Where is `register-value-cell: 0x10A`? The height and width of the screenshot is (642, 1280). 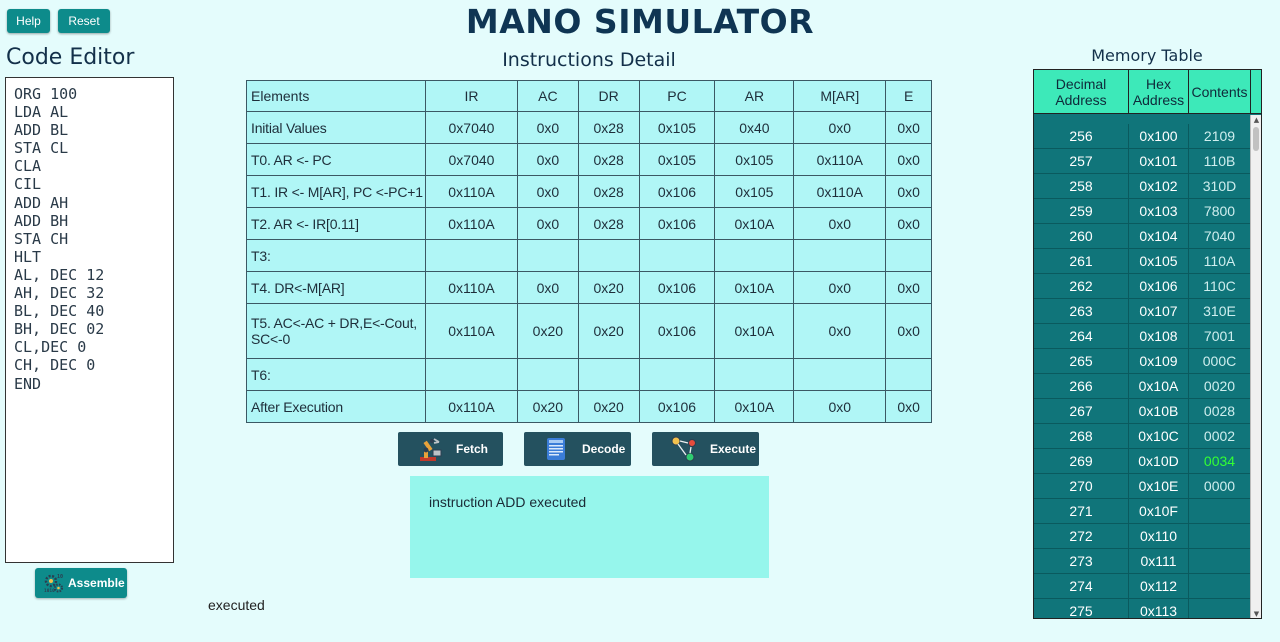
register-value-cell: 0x10A is located at coordinates (754, 223).